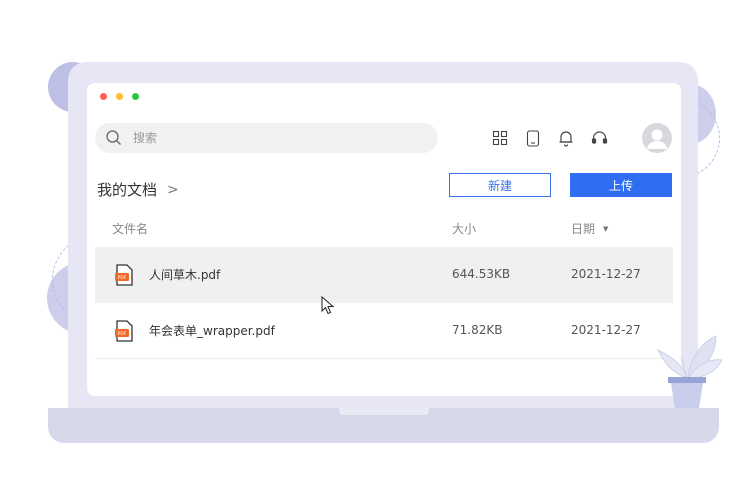 The width and height of the screenshot is (750, 485). What do you see at coordinates (384, 275) in the screenshot?
I see `table-row: PDF 人间草木.pdf 644.53KB 2021-12-27` at bounding box center [384, 275].